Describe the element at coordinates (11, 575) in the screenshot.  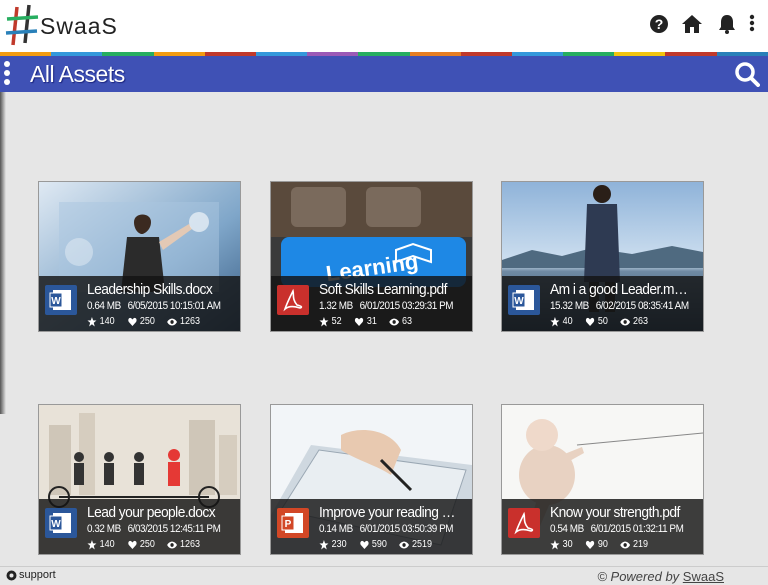
I see `support-icon` at that location.